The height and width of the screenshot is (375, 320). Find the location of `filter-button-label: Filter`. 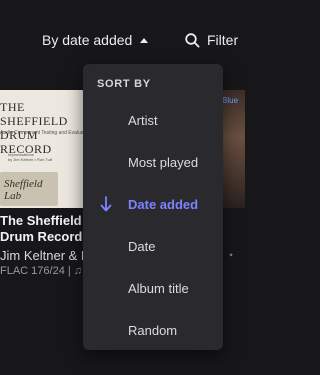

filter-button-label: Filter is located at coordinates (223, 40).